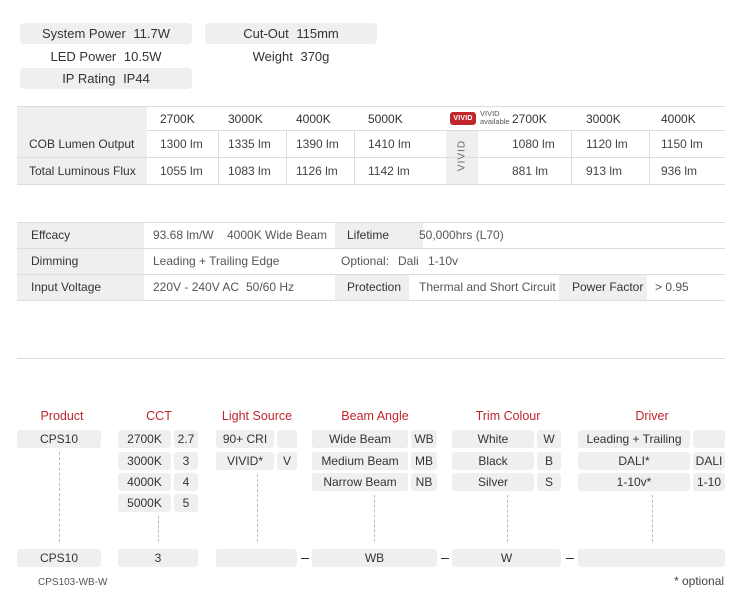 Image resolution: width=750 pixels, height=600 pixels. Describe the element at coordinates (186, 439) in the screenshot. I see `cct-option-code: 2.7` at that location.